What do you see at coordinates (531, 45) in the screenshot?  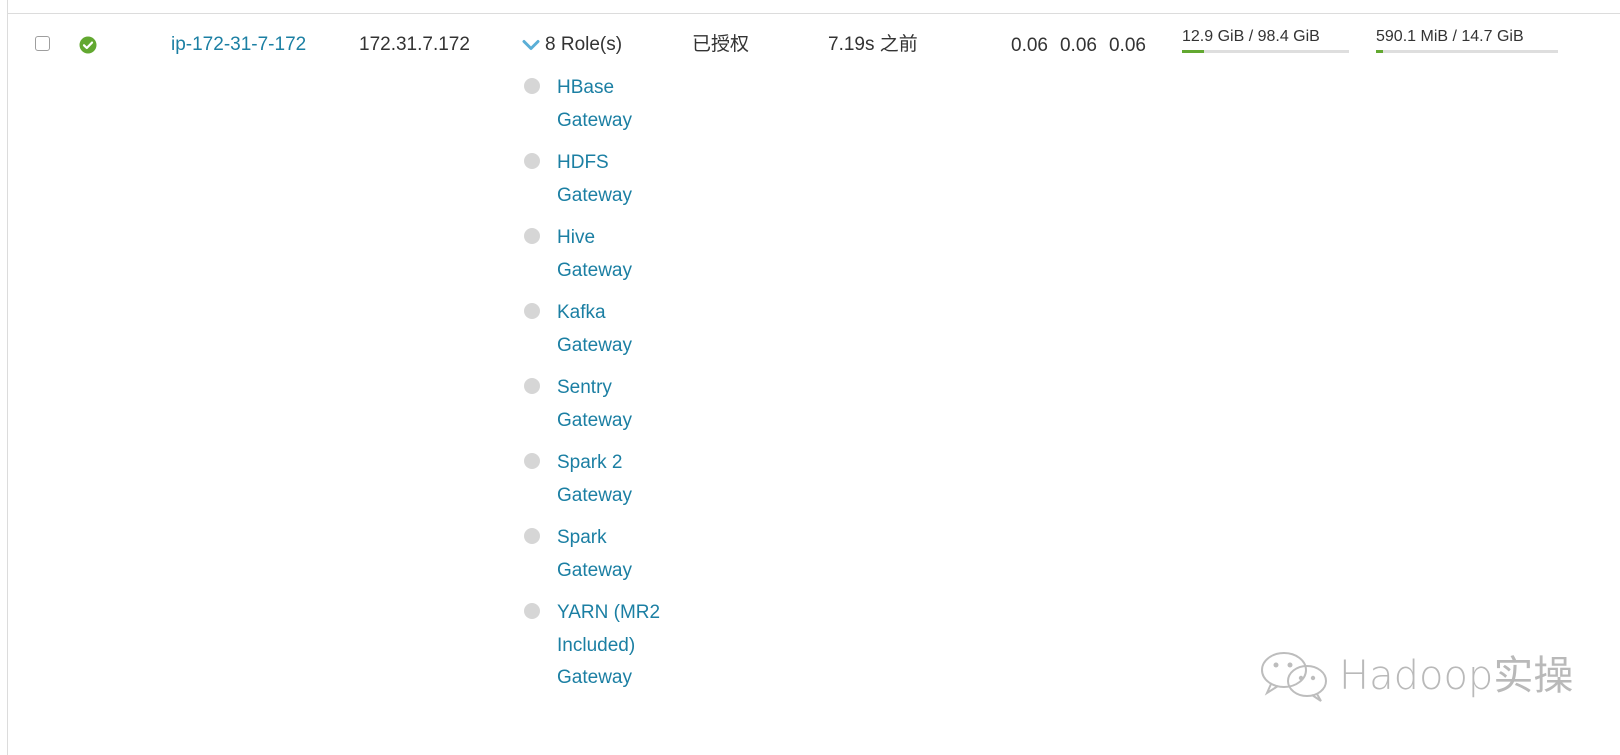 I see `chevron-down-icon` at bounding box center [531, 45].